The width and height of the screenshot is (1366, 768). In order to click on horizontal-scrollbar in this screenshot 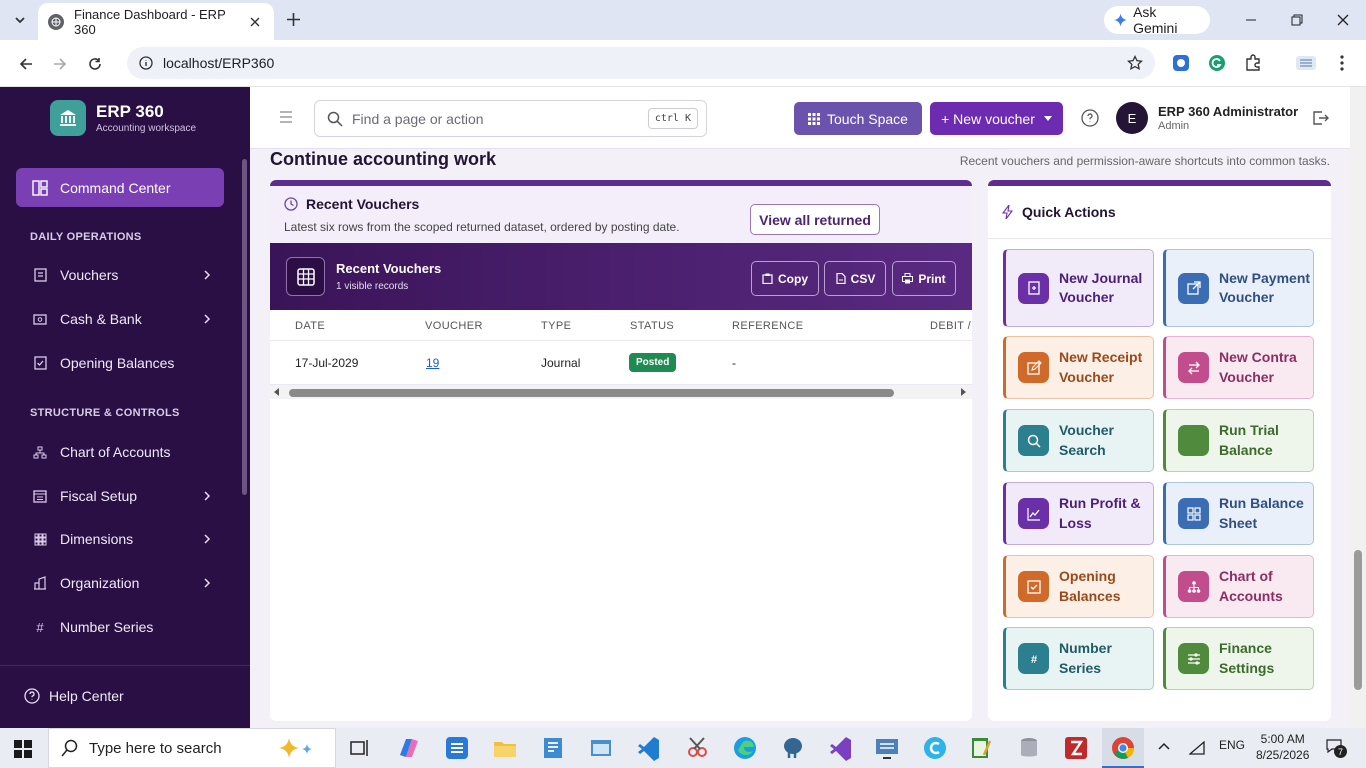, I will do `click(621, 392)`.